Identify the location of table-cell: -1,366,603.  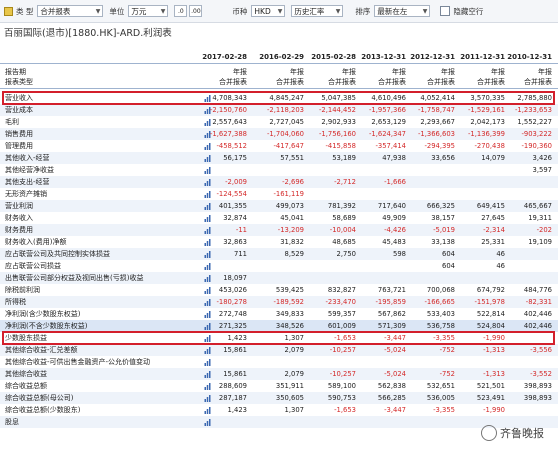
(436, 134).